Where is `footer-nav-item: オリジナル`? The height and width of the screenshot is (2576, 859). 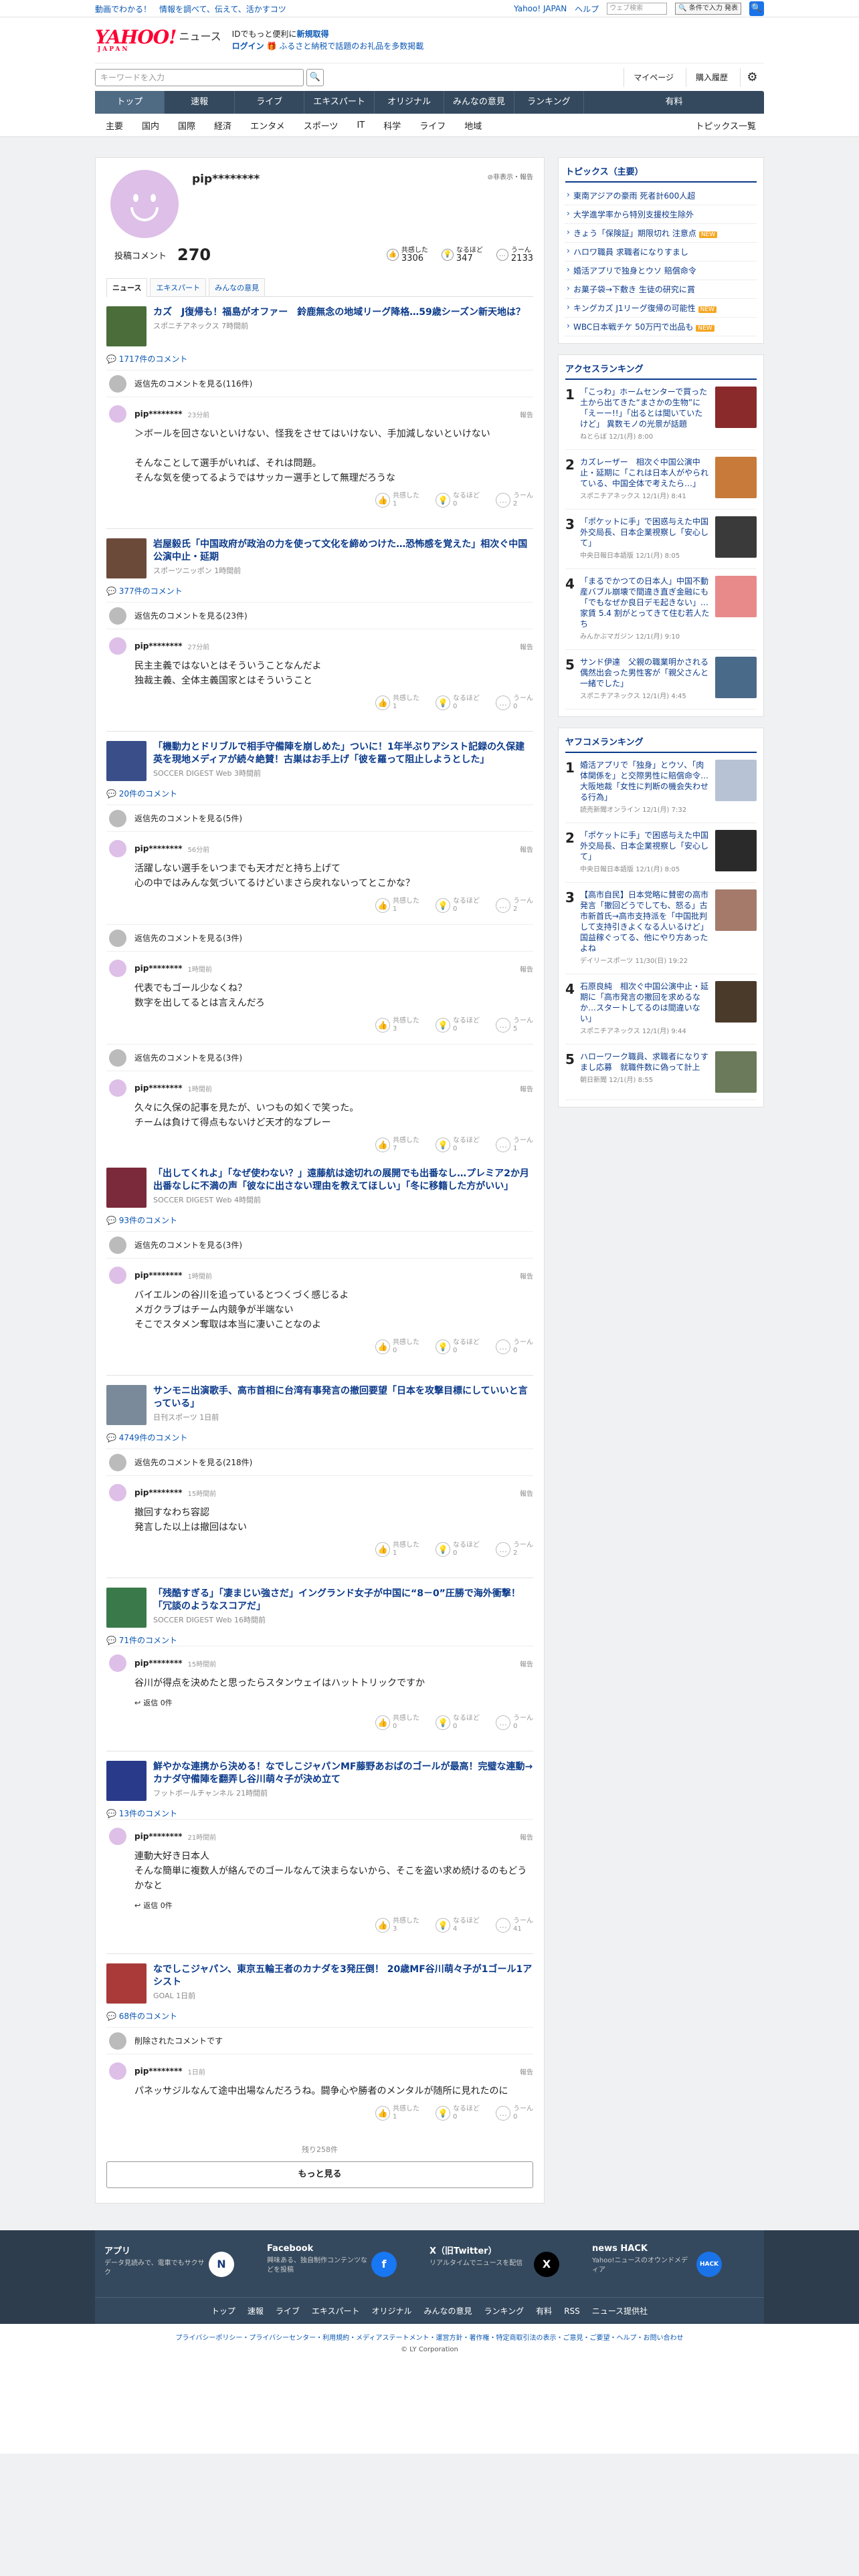 footer-nav-item: オリジナル is located at coordinates (392, 2311).